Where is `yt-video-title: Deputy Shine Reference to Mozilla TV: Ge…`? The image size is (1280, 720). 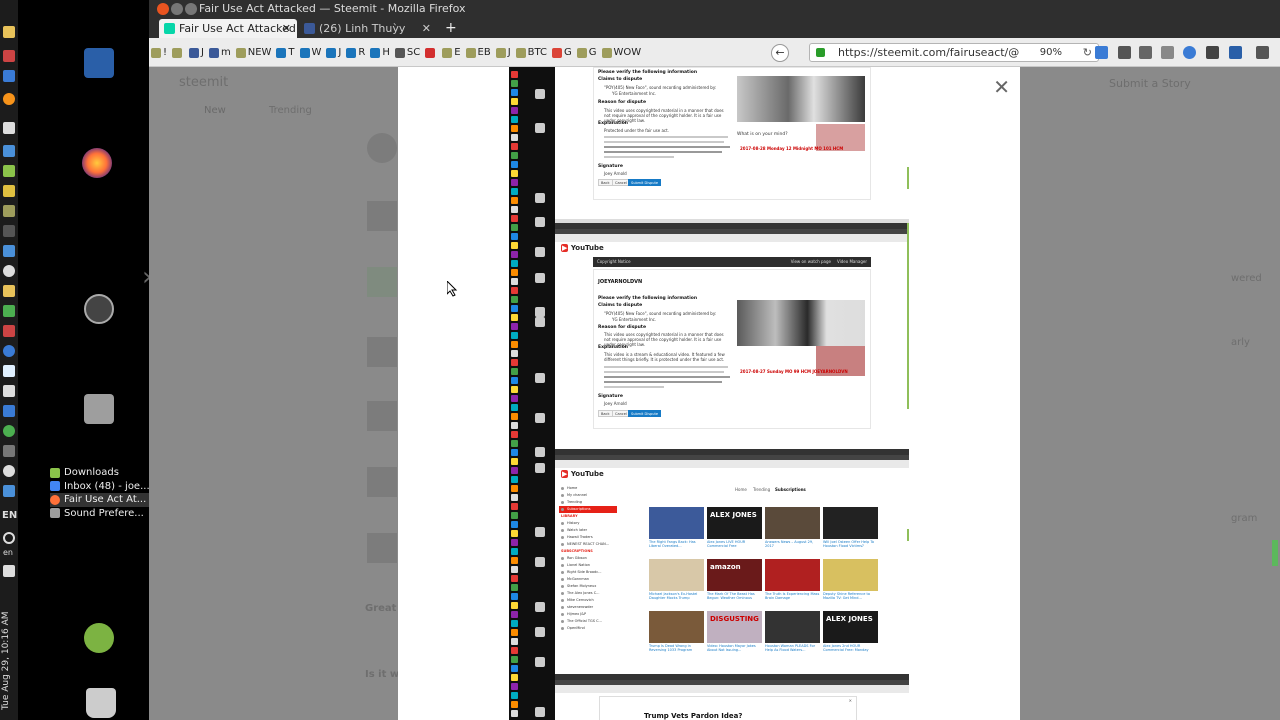 yt-video-title: Deputy Shine Reference to Mozilla TV: Ge… is located at coordinates (850, 596).